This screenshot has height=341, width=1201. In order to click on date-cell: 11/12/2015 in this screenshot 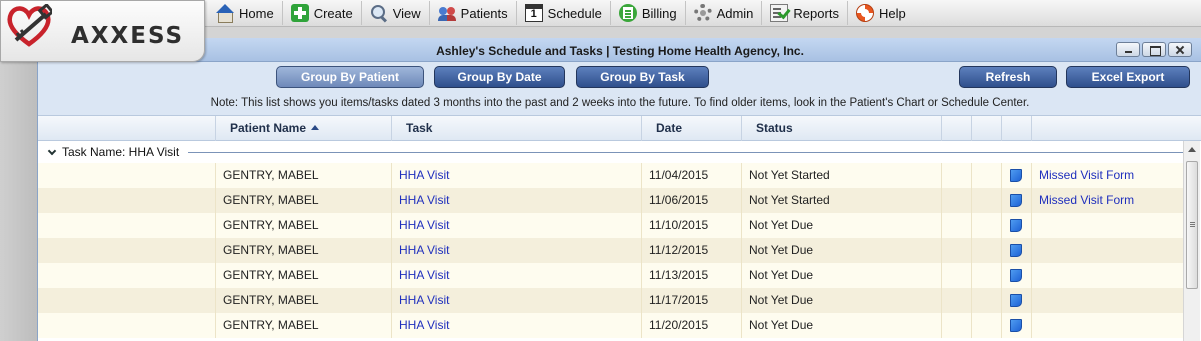, I will do `click(691, 250)`.